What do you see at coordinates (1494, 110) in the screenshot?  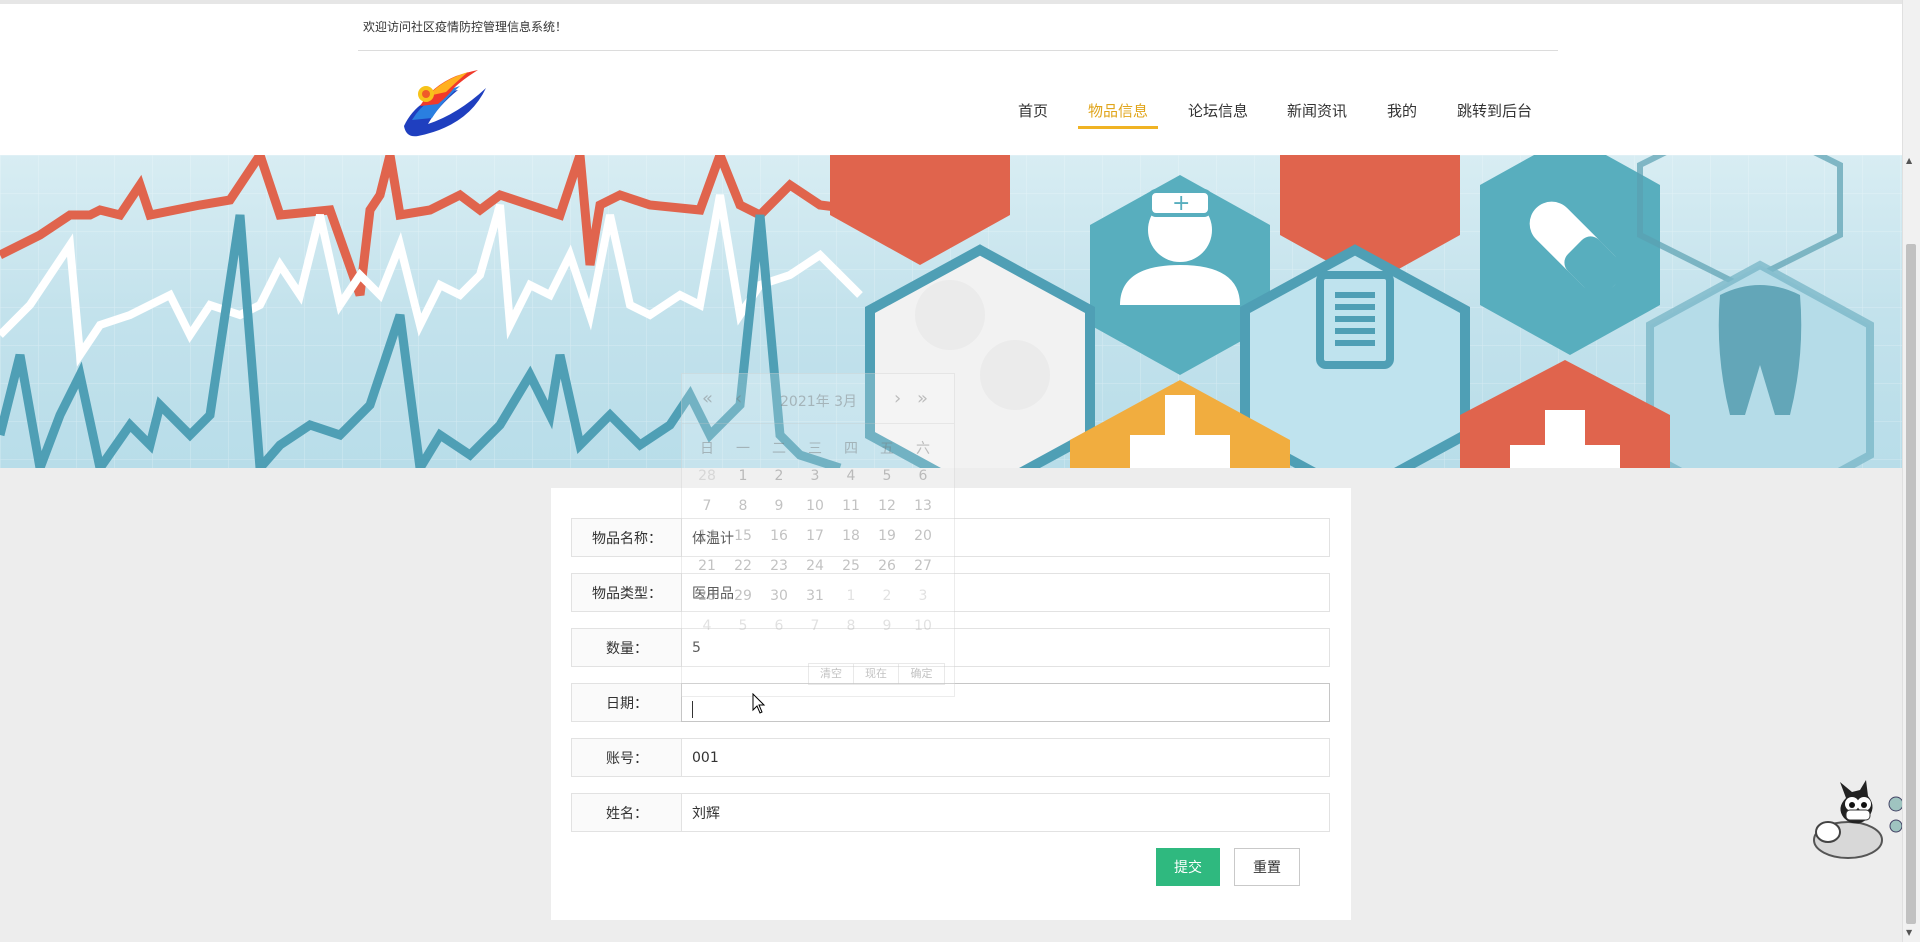 I see `nav-admin: 跳转到后台` at bounding box center [1494, 110].